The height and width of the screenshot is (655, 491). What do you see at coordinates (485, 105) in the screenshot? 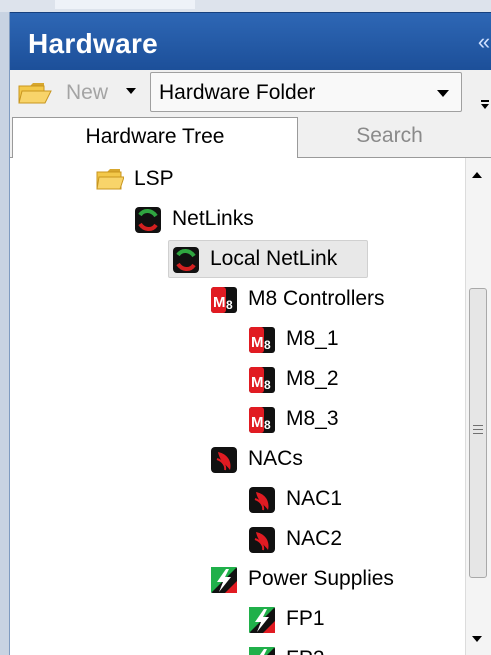
I see `toolbar-overflow-icon` at bounding box center [485, 105].